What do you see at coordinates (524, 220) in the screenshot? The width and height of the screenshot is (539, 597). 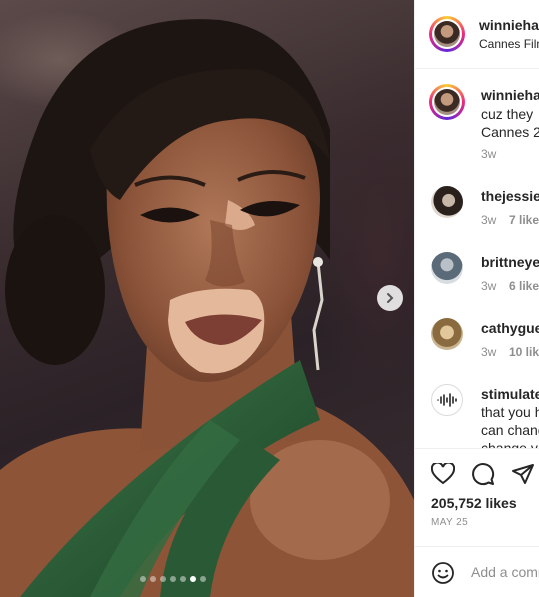 I see `comment-likes: 7 likes` at bounding box center [524, 220].